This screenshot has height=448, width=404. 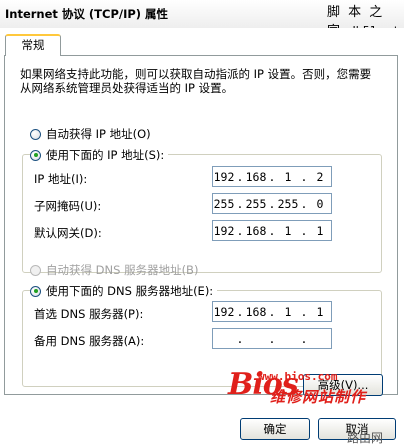 I want to click on bios-watermark: Bios www.bios.com 维修网站制作, so click(x=310, y=390).